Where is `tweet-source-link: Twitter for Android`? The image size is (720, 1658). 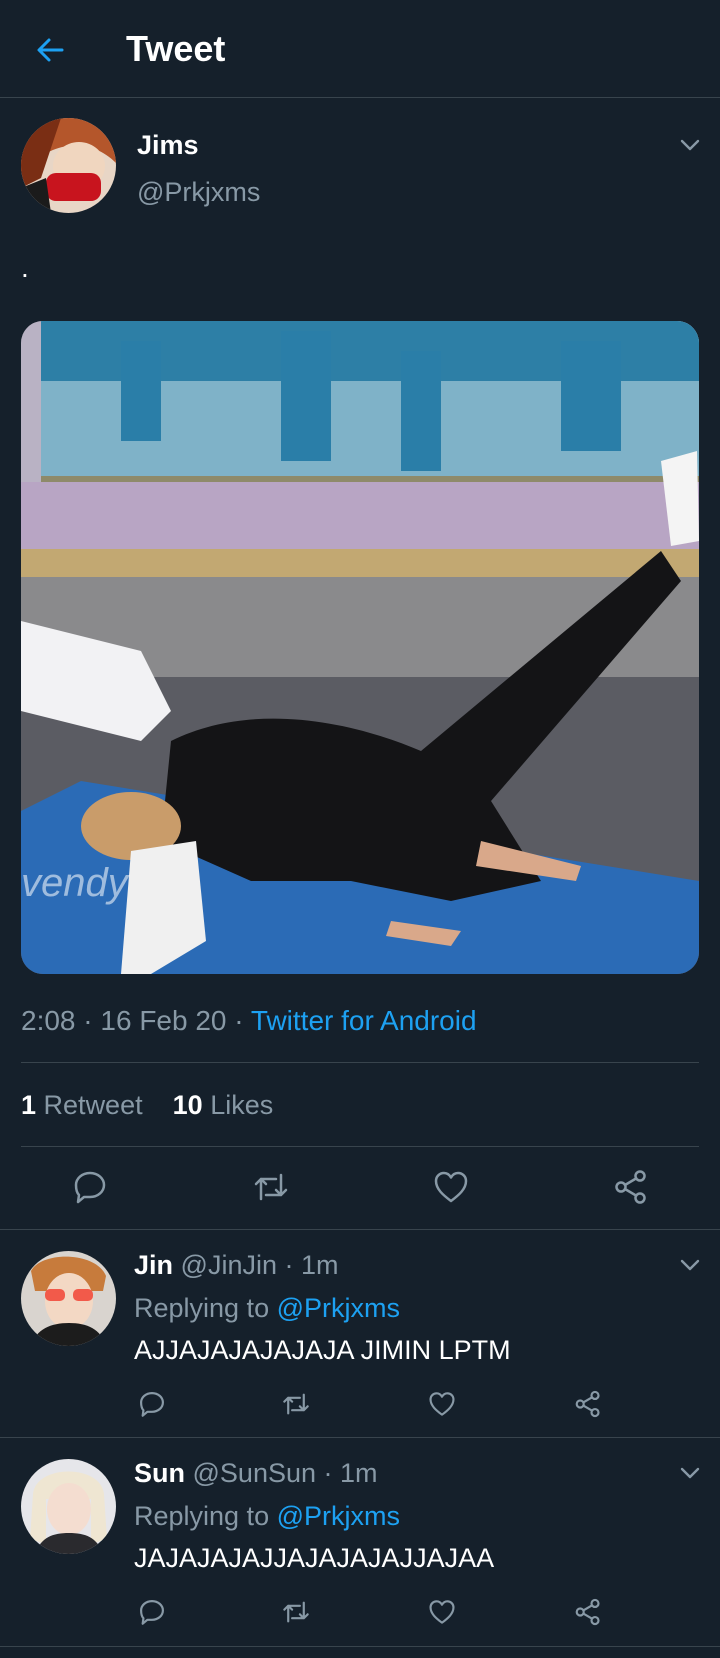 tweet-source-link: Twitter for Android is located at coordinates (364, 1020).